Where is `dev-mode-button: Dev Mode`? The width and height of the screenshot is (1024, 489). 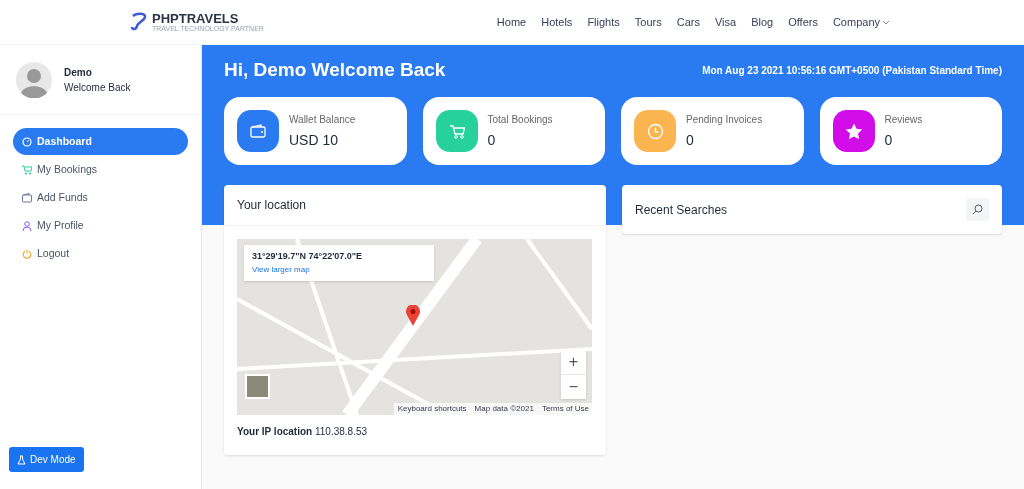
dev-mode-button: Dev Mode is located at coordinates (46, 459).